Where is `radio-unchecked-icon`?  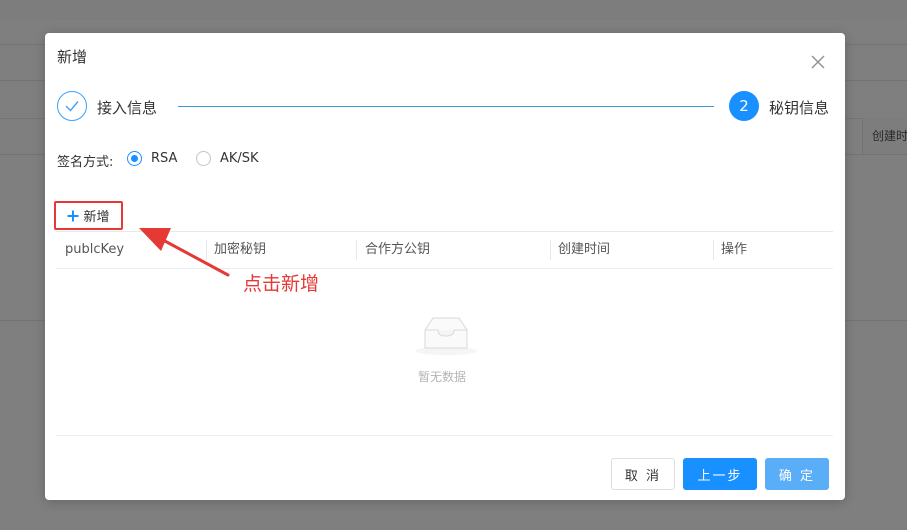
radio-unchecked-icon is located at coordinates (203, 158).